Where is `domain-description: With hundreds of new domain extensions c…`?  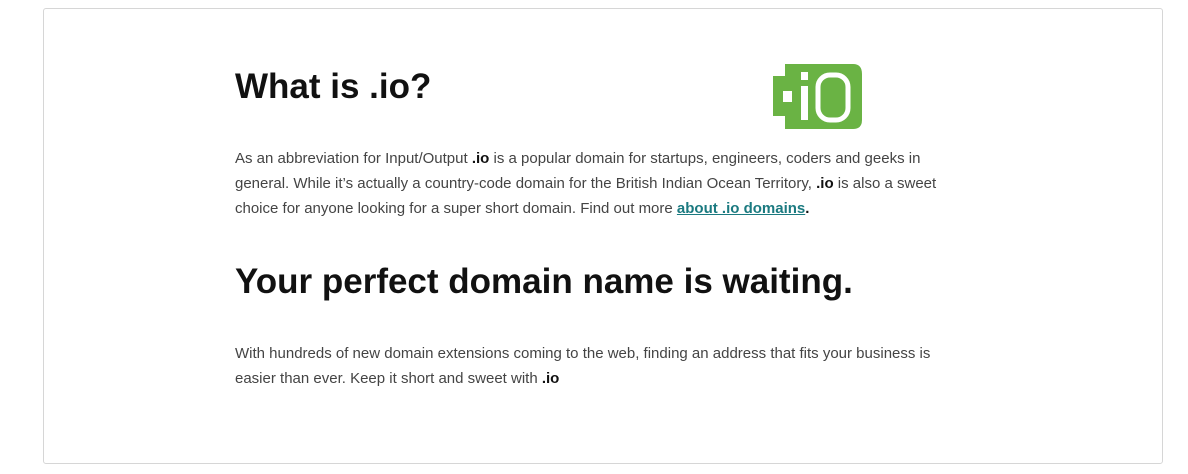
domain-description: With hundreds of new domain extensions c… is located at coordinates (605, 366).